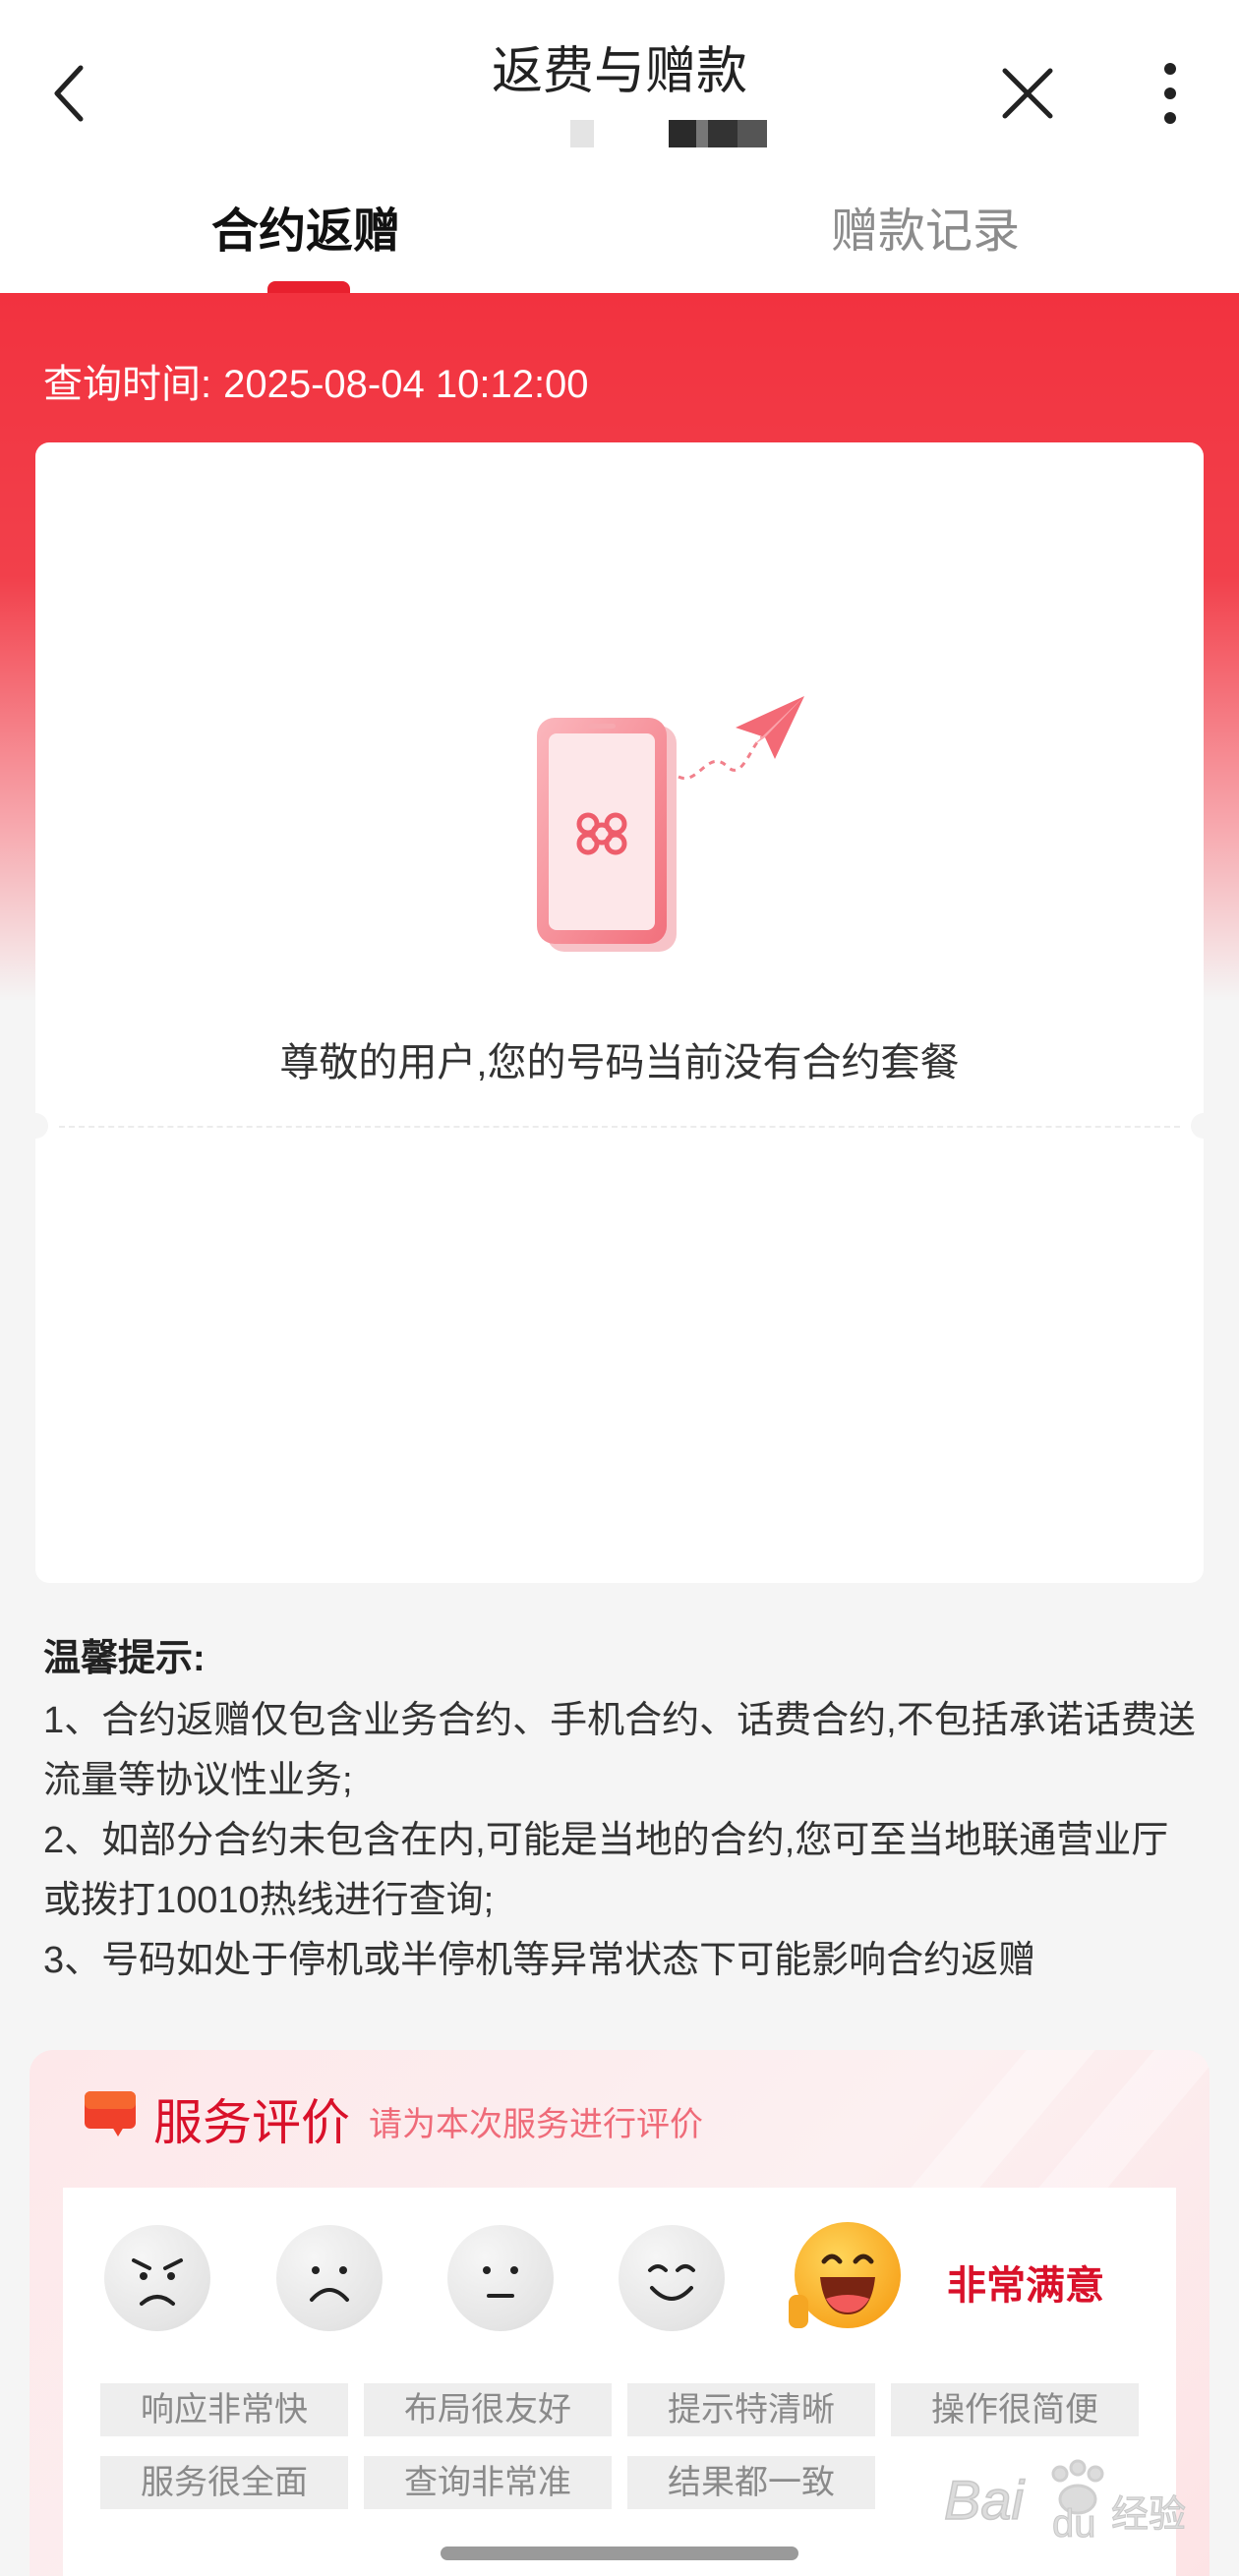  I want to click on phone-with-paper-plane-icon, so click(670, 824).